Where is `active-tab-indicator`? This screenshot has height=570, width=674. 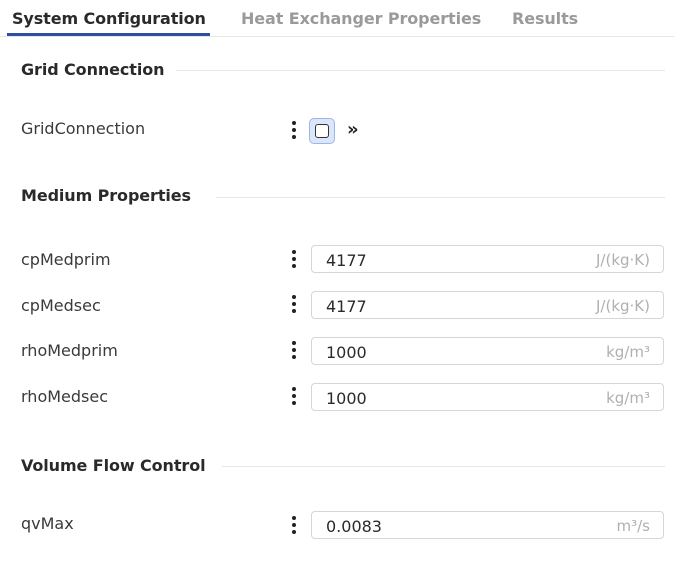 active-tab-indicator is located at coordinates (108, 34).